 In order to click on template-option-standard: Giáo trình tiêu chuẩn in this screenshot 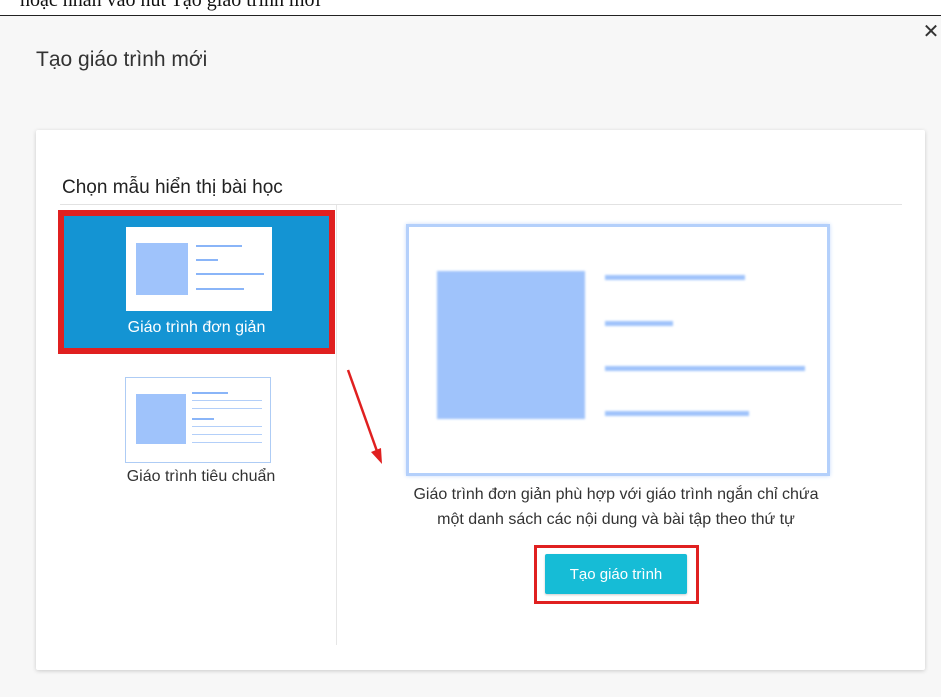, I will do `click(201, 435)`.